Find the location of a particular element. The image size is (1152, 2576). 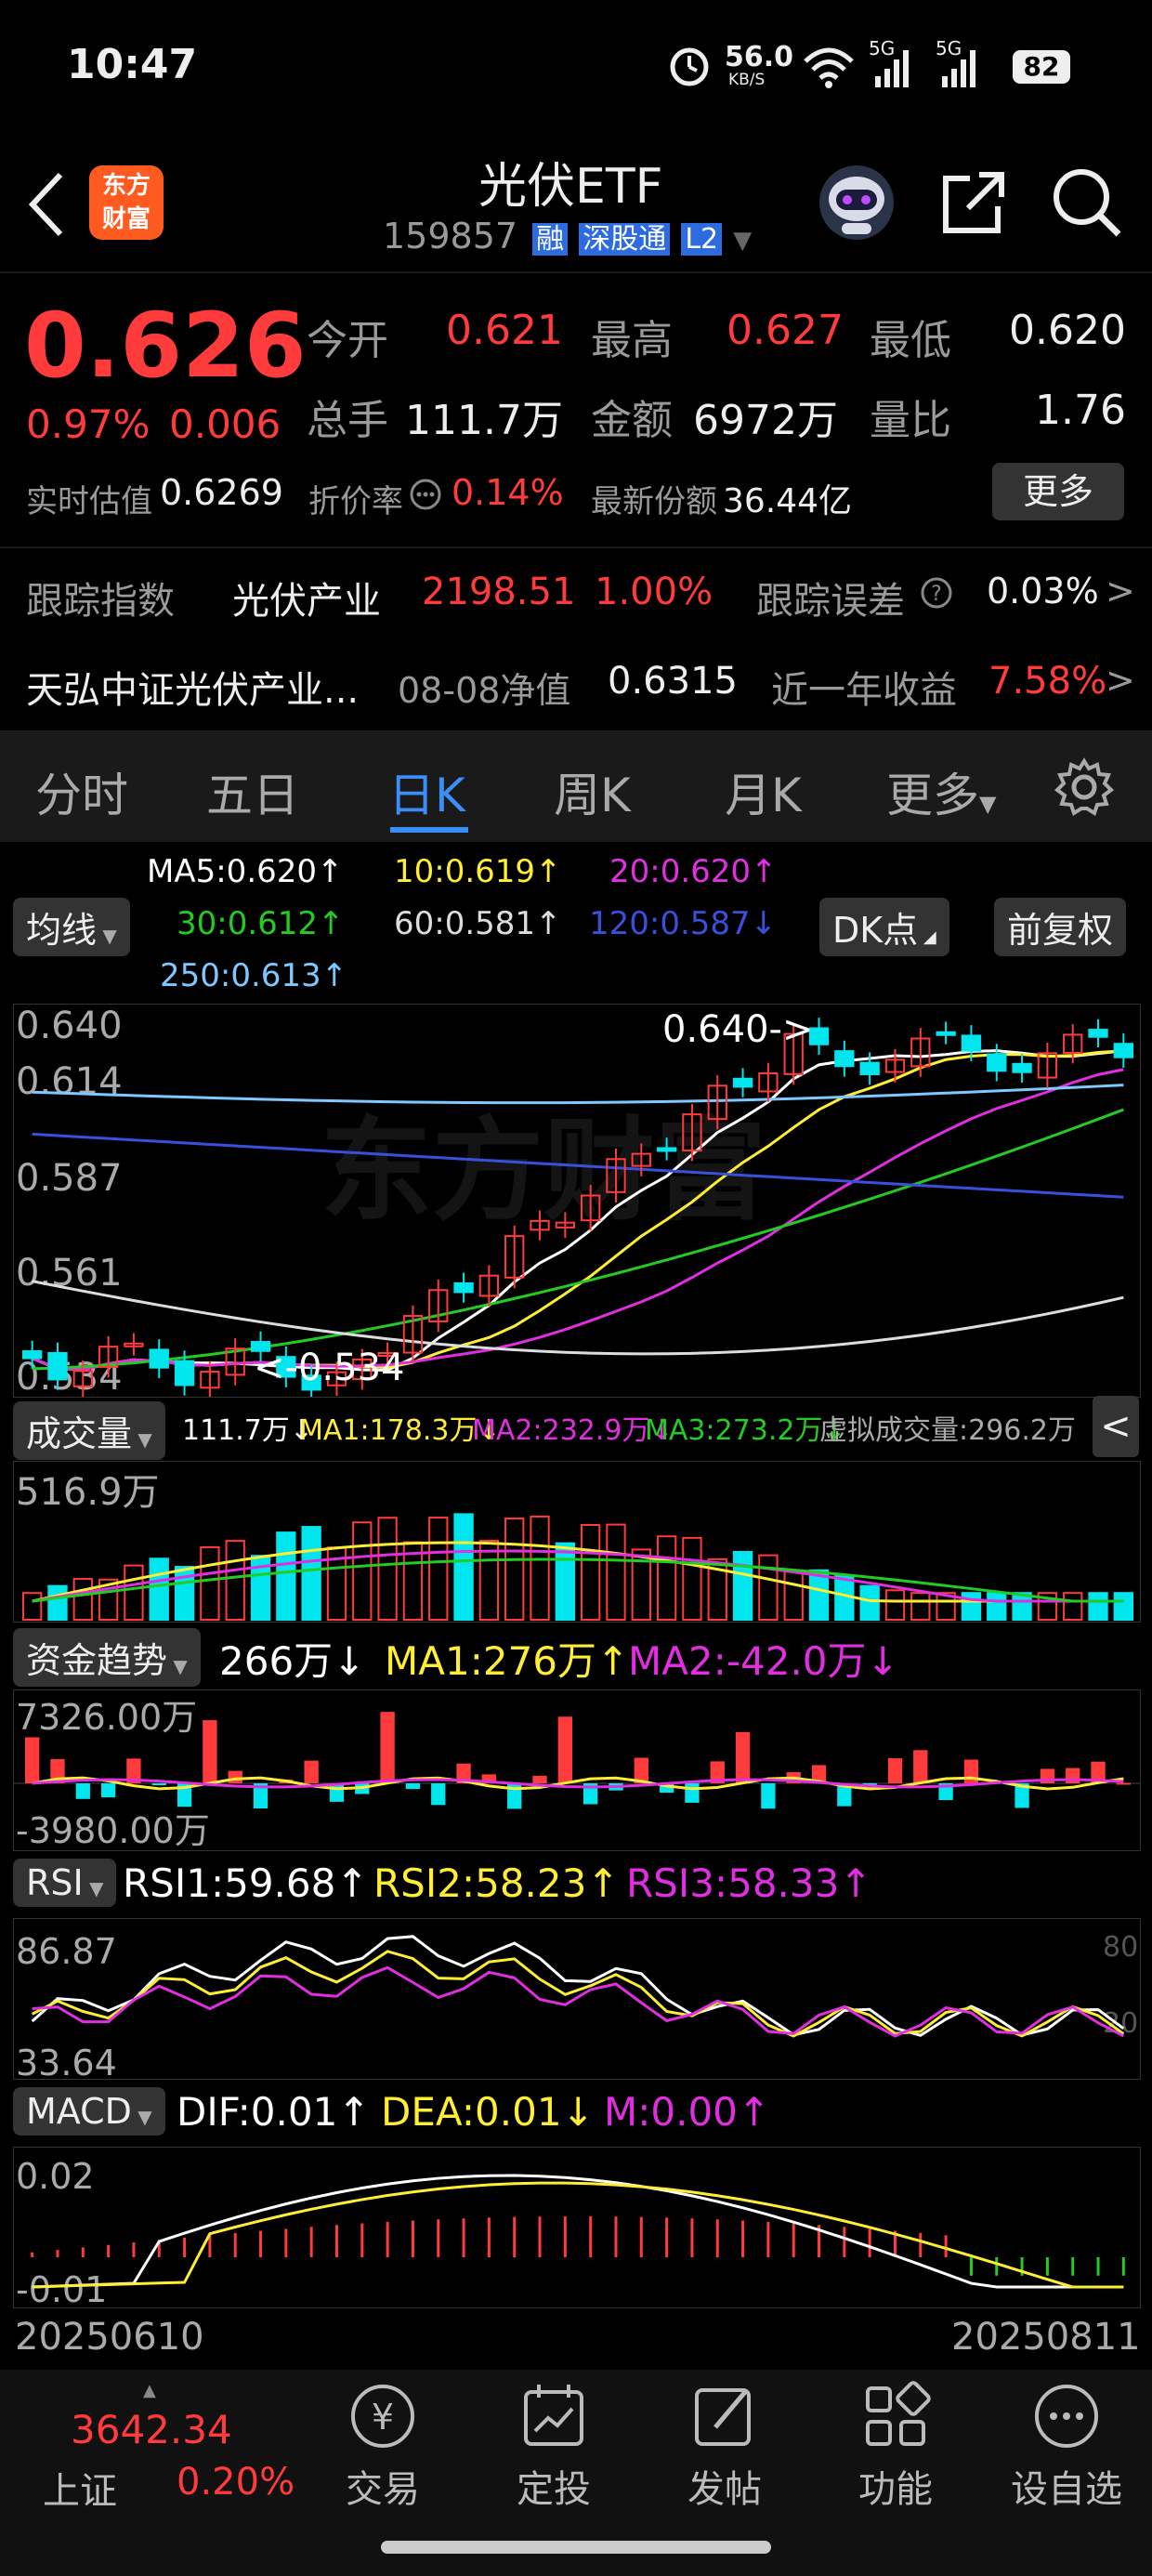

tab-fenshi: 分时 is located at coordinates (81, 791).